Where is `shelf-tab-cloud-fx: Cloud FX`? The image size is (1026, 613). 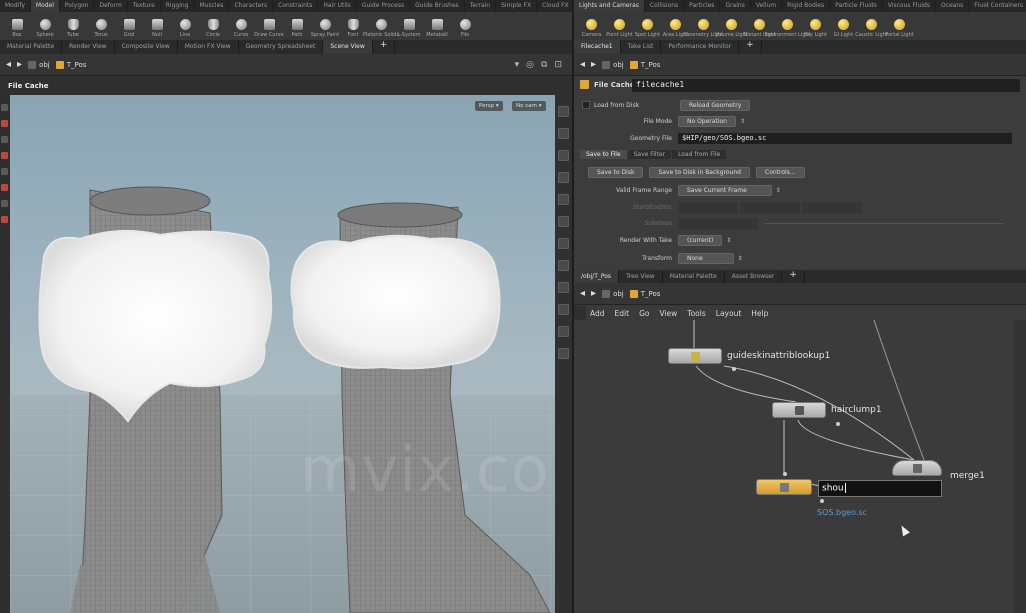
shelf-tab-cloud-fx: Cloud FX is located at coordinates (554, 6).